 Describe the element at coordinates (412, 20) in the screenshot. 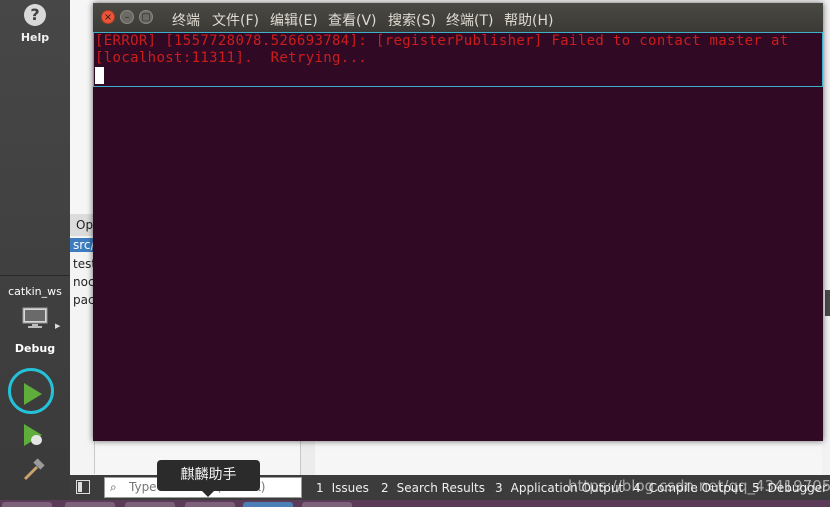

I see `menu-search: 搜索(S)` at that location.